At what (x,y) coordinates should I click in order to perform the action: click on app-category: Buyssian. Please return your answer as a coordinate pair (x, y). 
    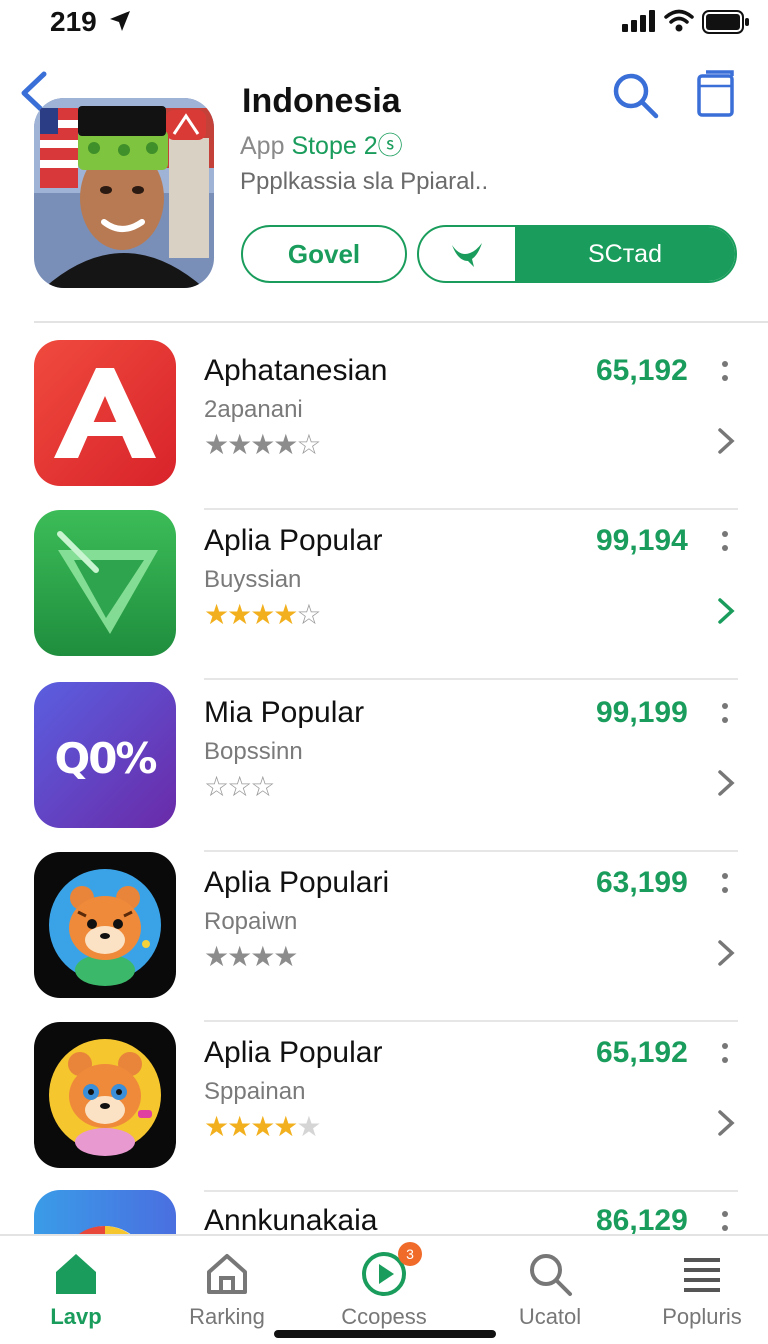
    Looking at the image, I should click on (253, 579).